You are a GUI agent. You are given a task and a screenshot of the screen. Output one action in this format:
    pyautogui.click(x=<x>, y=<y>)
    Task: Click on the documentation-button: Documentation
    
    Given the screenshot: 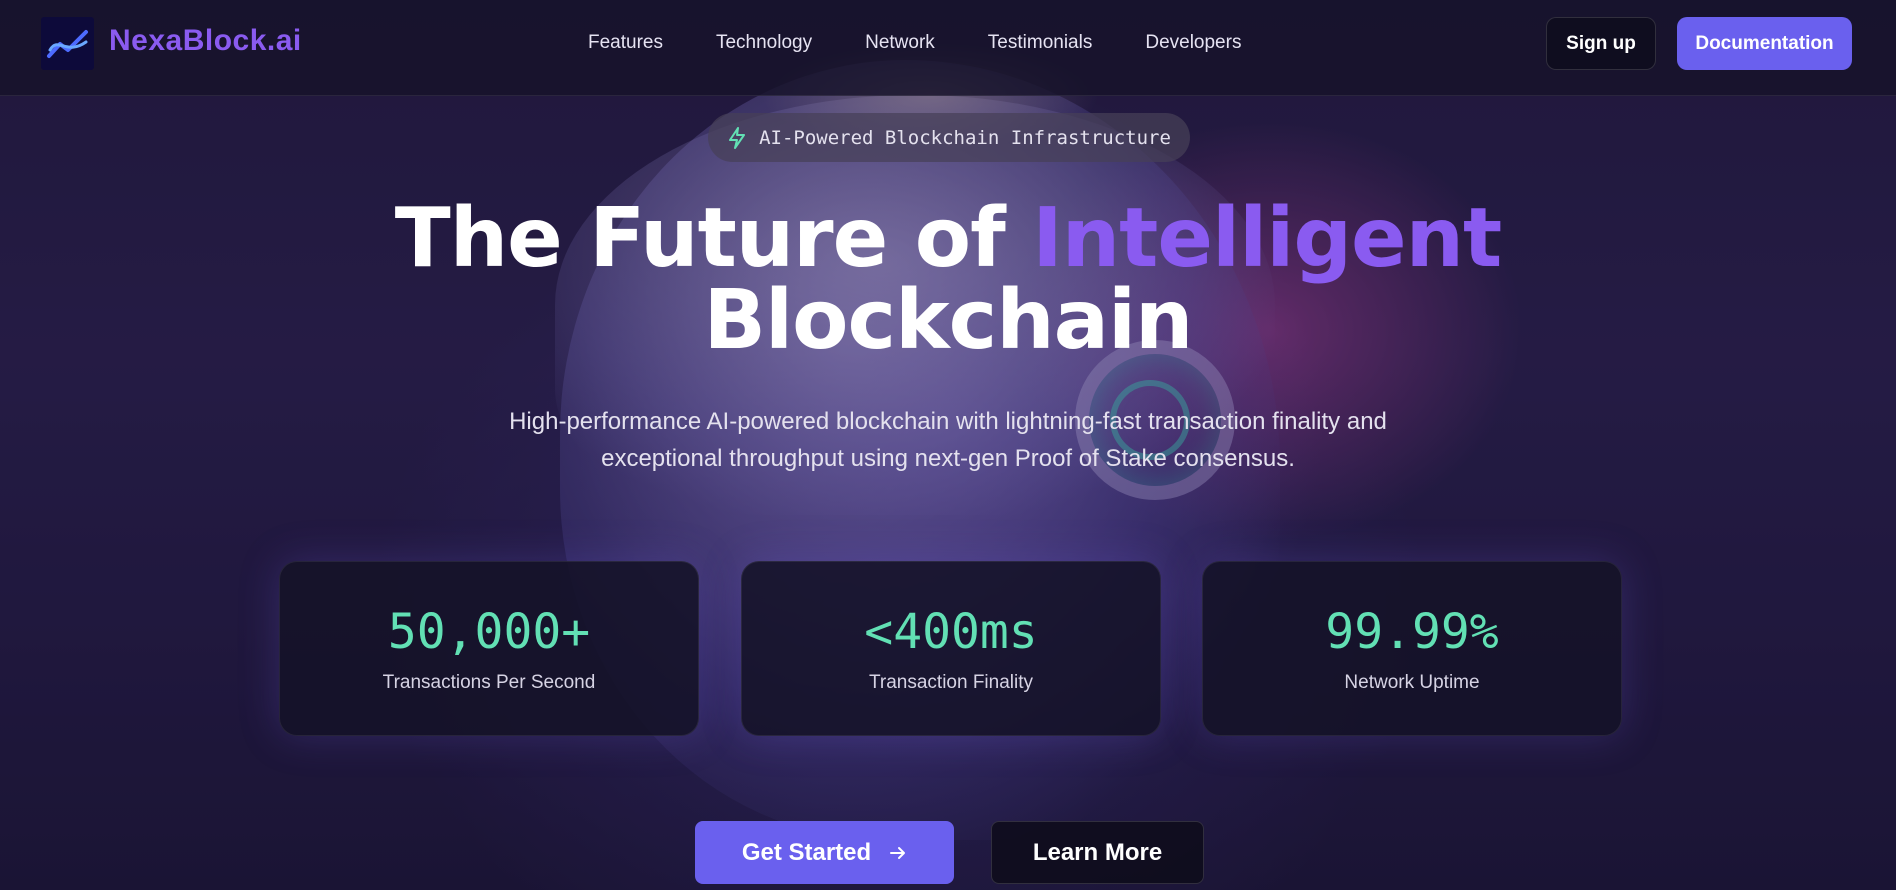 What is the action you would take?
    pyautogui.click(x=1764, y=43)
    